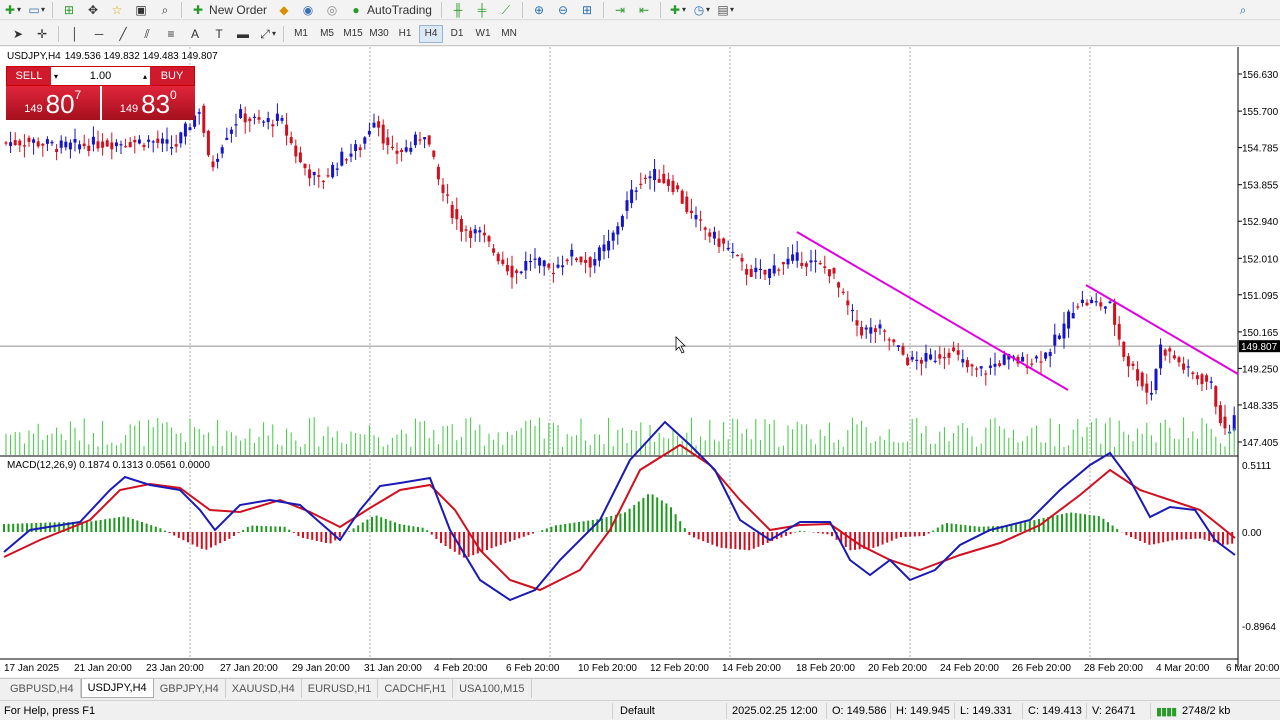  What do you see at coordinates (42, 34) in the screenshot?
I see `crosshair-button: ✛` at bounding box center [42, 34].